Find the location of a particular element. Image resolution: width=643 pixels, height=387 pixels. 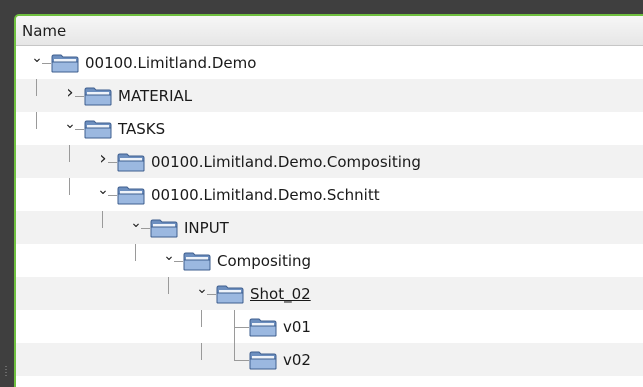

tree-item-label: 00100.Limitland.Demo.Compositing is located at coordinates (286, 162).